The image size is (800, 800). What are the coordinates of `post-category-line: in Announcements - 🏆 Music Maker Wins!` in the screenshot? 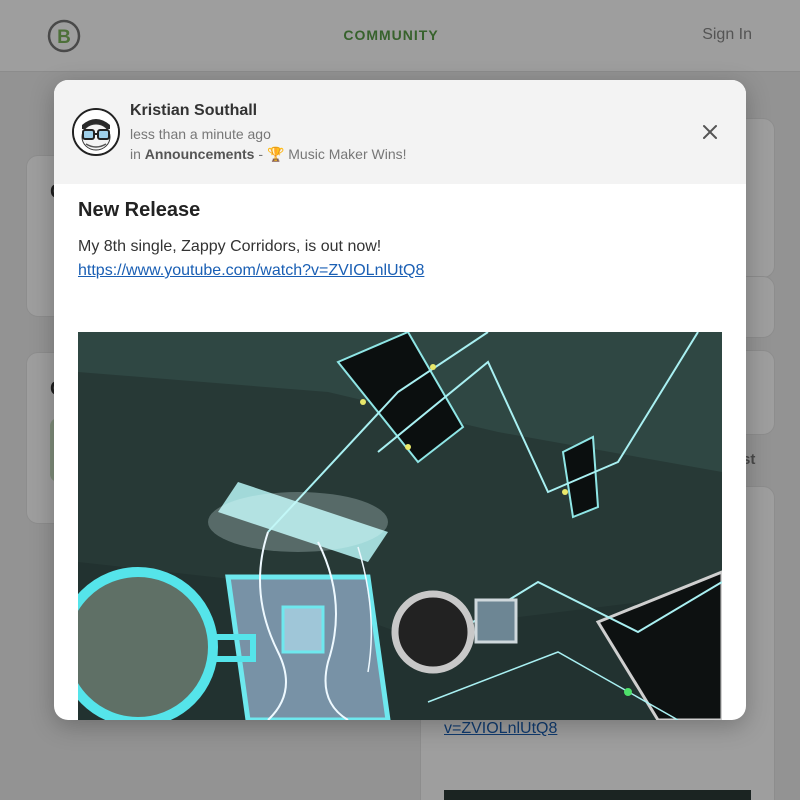 It's located at (268, 154).